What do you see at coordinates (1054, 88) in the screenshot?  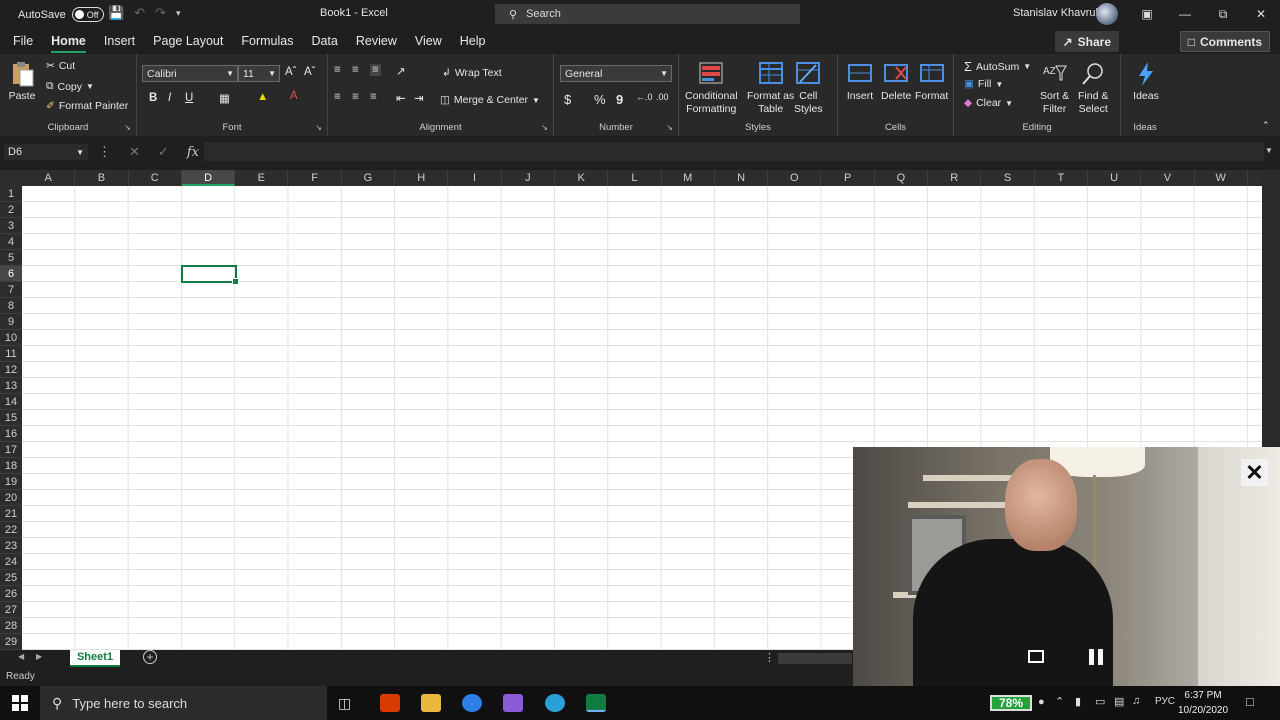 I see `sort-filter-button: AZ Sort & Filter` at bounding box center [1054, 88].